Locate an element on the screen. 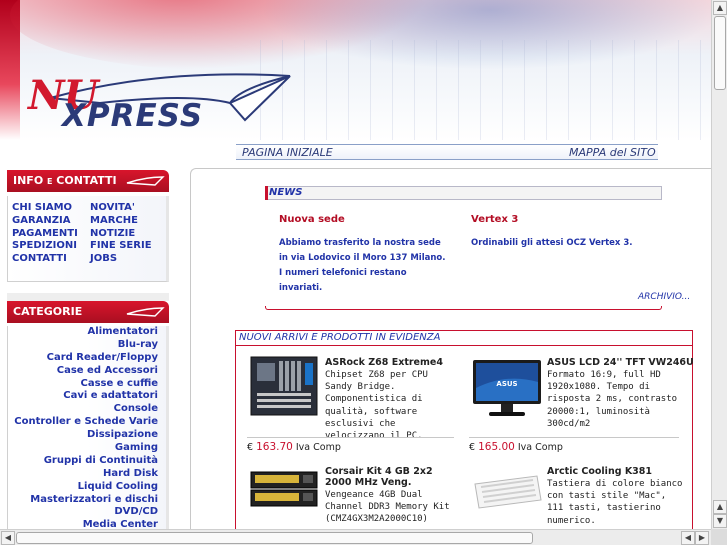 The height and width of the screenshot is (545, 727). news-title: Nuova sede is located at coordinates (312, 219).